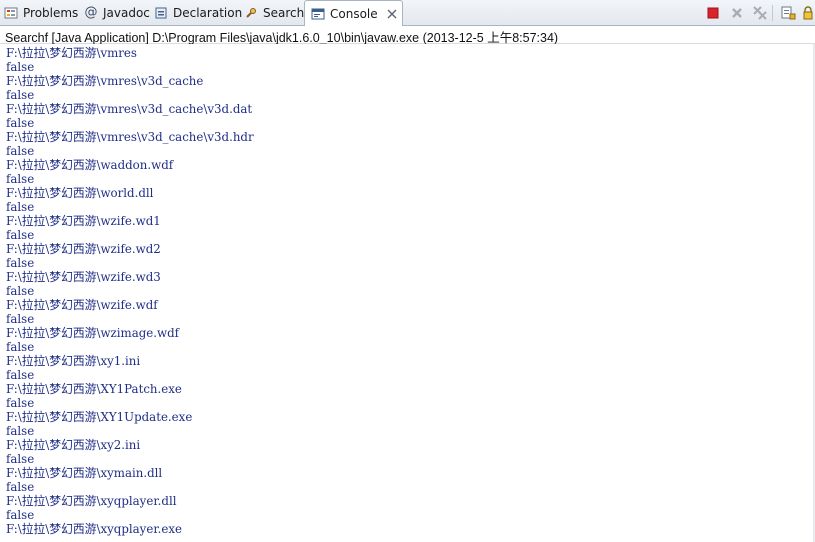 Image resolution: width=815 pixels, height=542 pixels. Describe the element at coordinates (80, 193) in the screenshot. I see `console-path-line: F:\拉拉\梦幻西游\world.dll` at that location.